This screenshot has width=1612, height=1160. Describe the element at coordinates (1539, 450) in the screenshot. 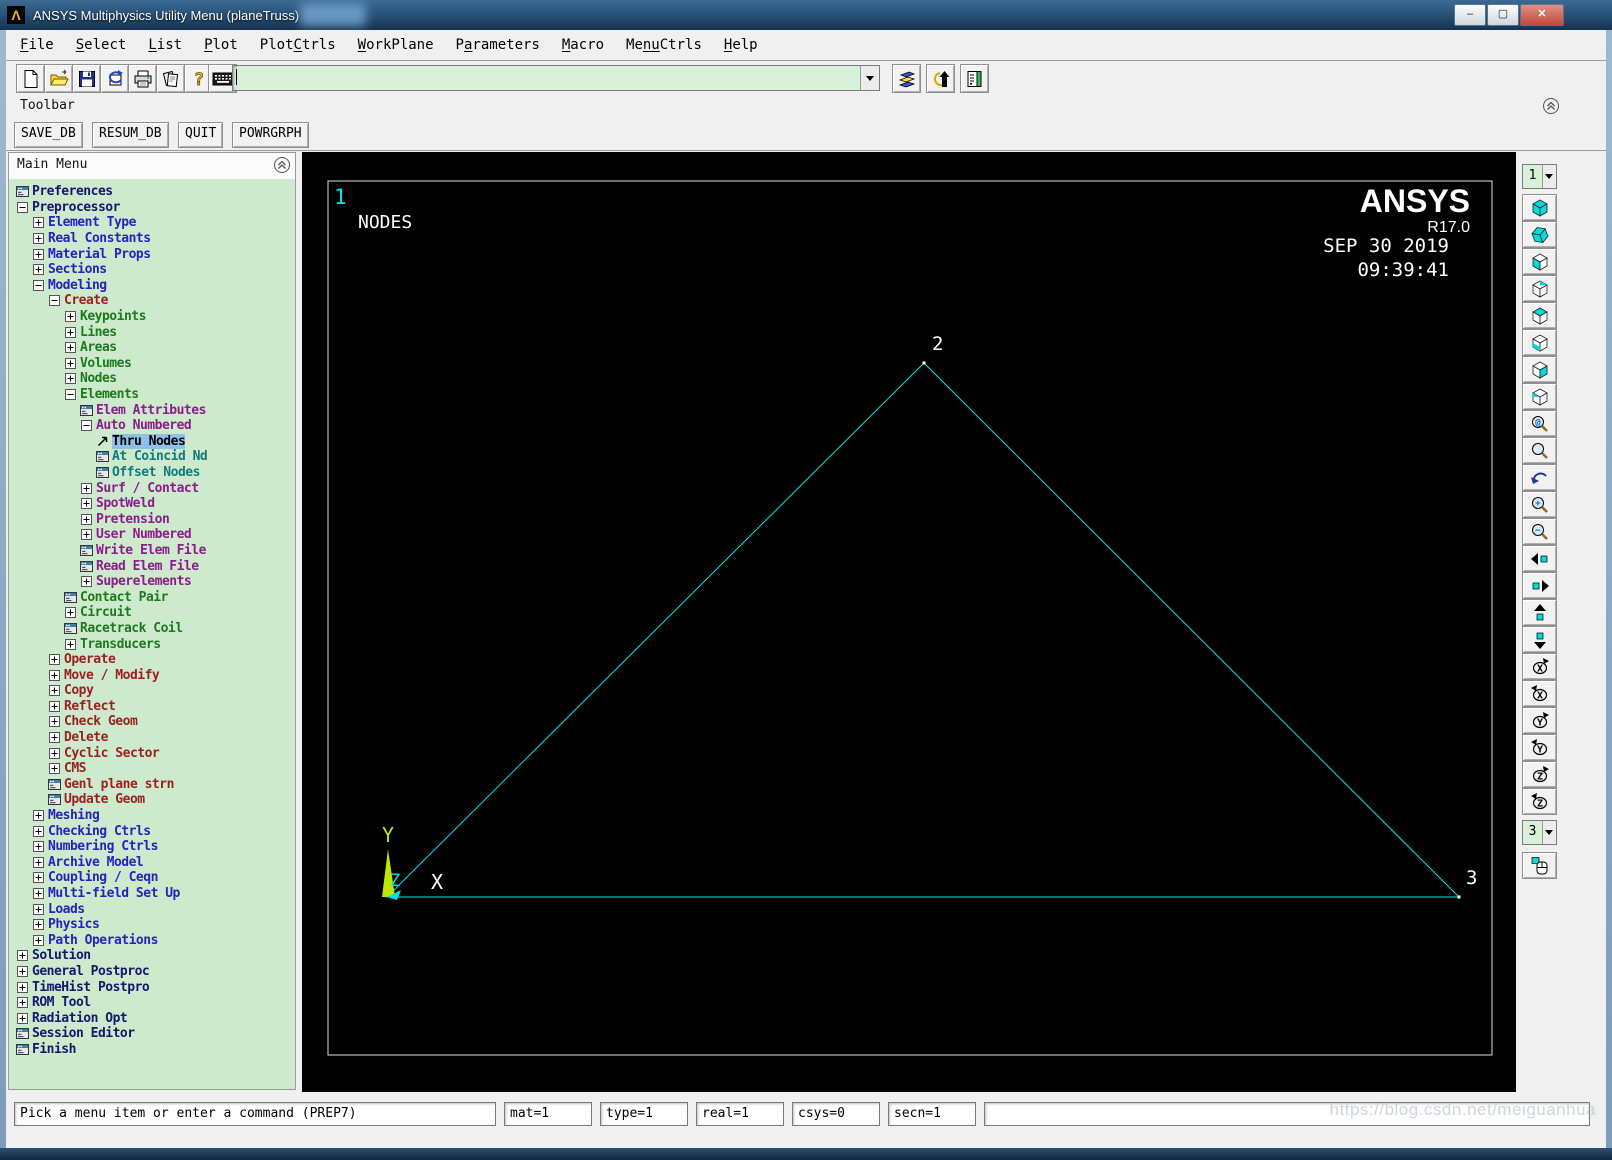

I see `zoom-button` at that location.